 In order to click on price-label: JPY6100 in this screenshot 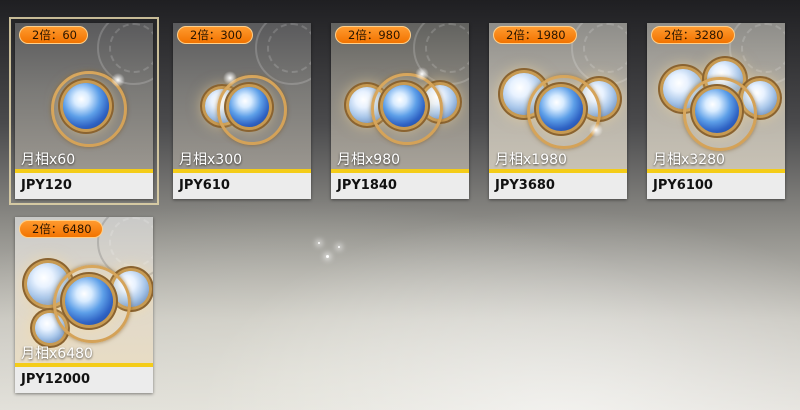, I will do `click(716, 186)`.